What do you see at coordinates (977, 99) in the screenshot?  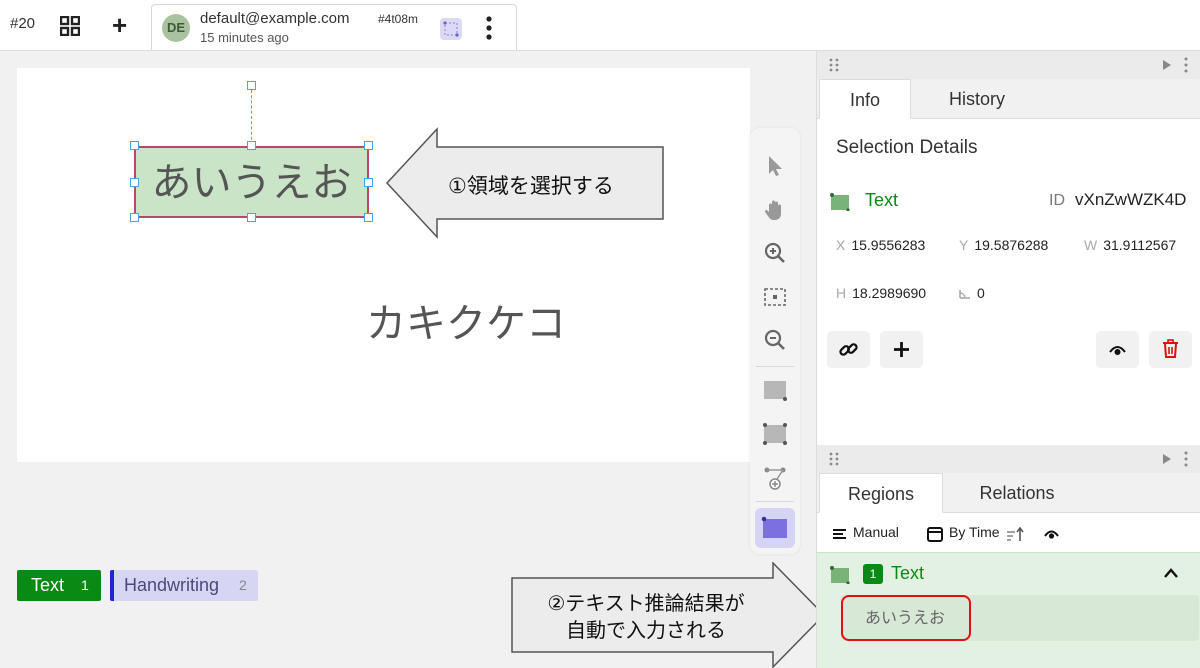 I see `tab-history: History` at bounding box center [977, 99].